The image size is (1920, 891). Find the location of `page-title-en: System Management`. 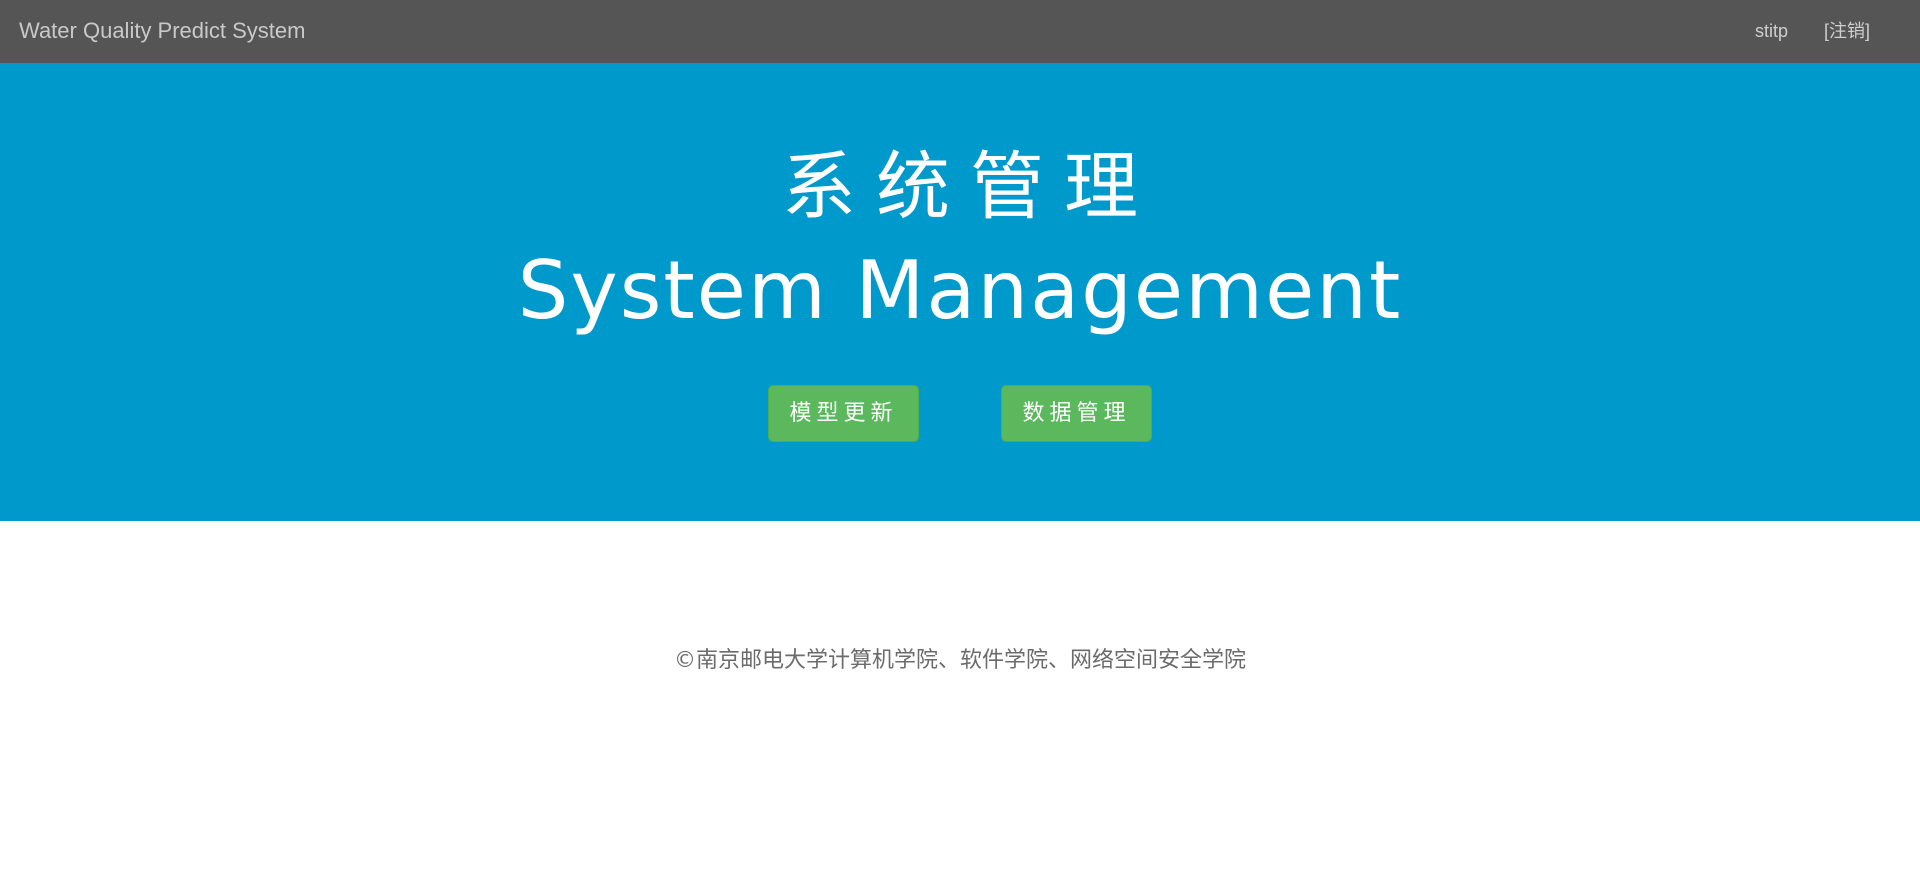

page-title-en: System Management is located at coordinates (960, 290).